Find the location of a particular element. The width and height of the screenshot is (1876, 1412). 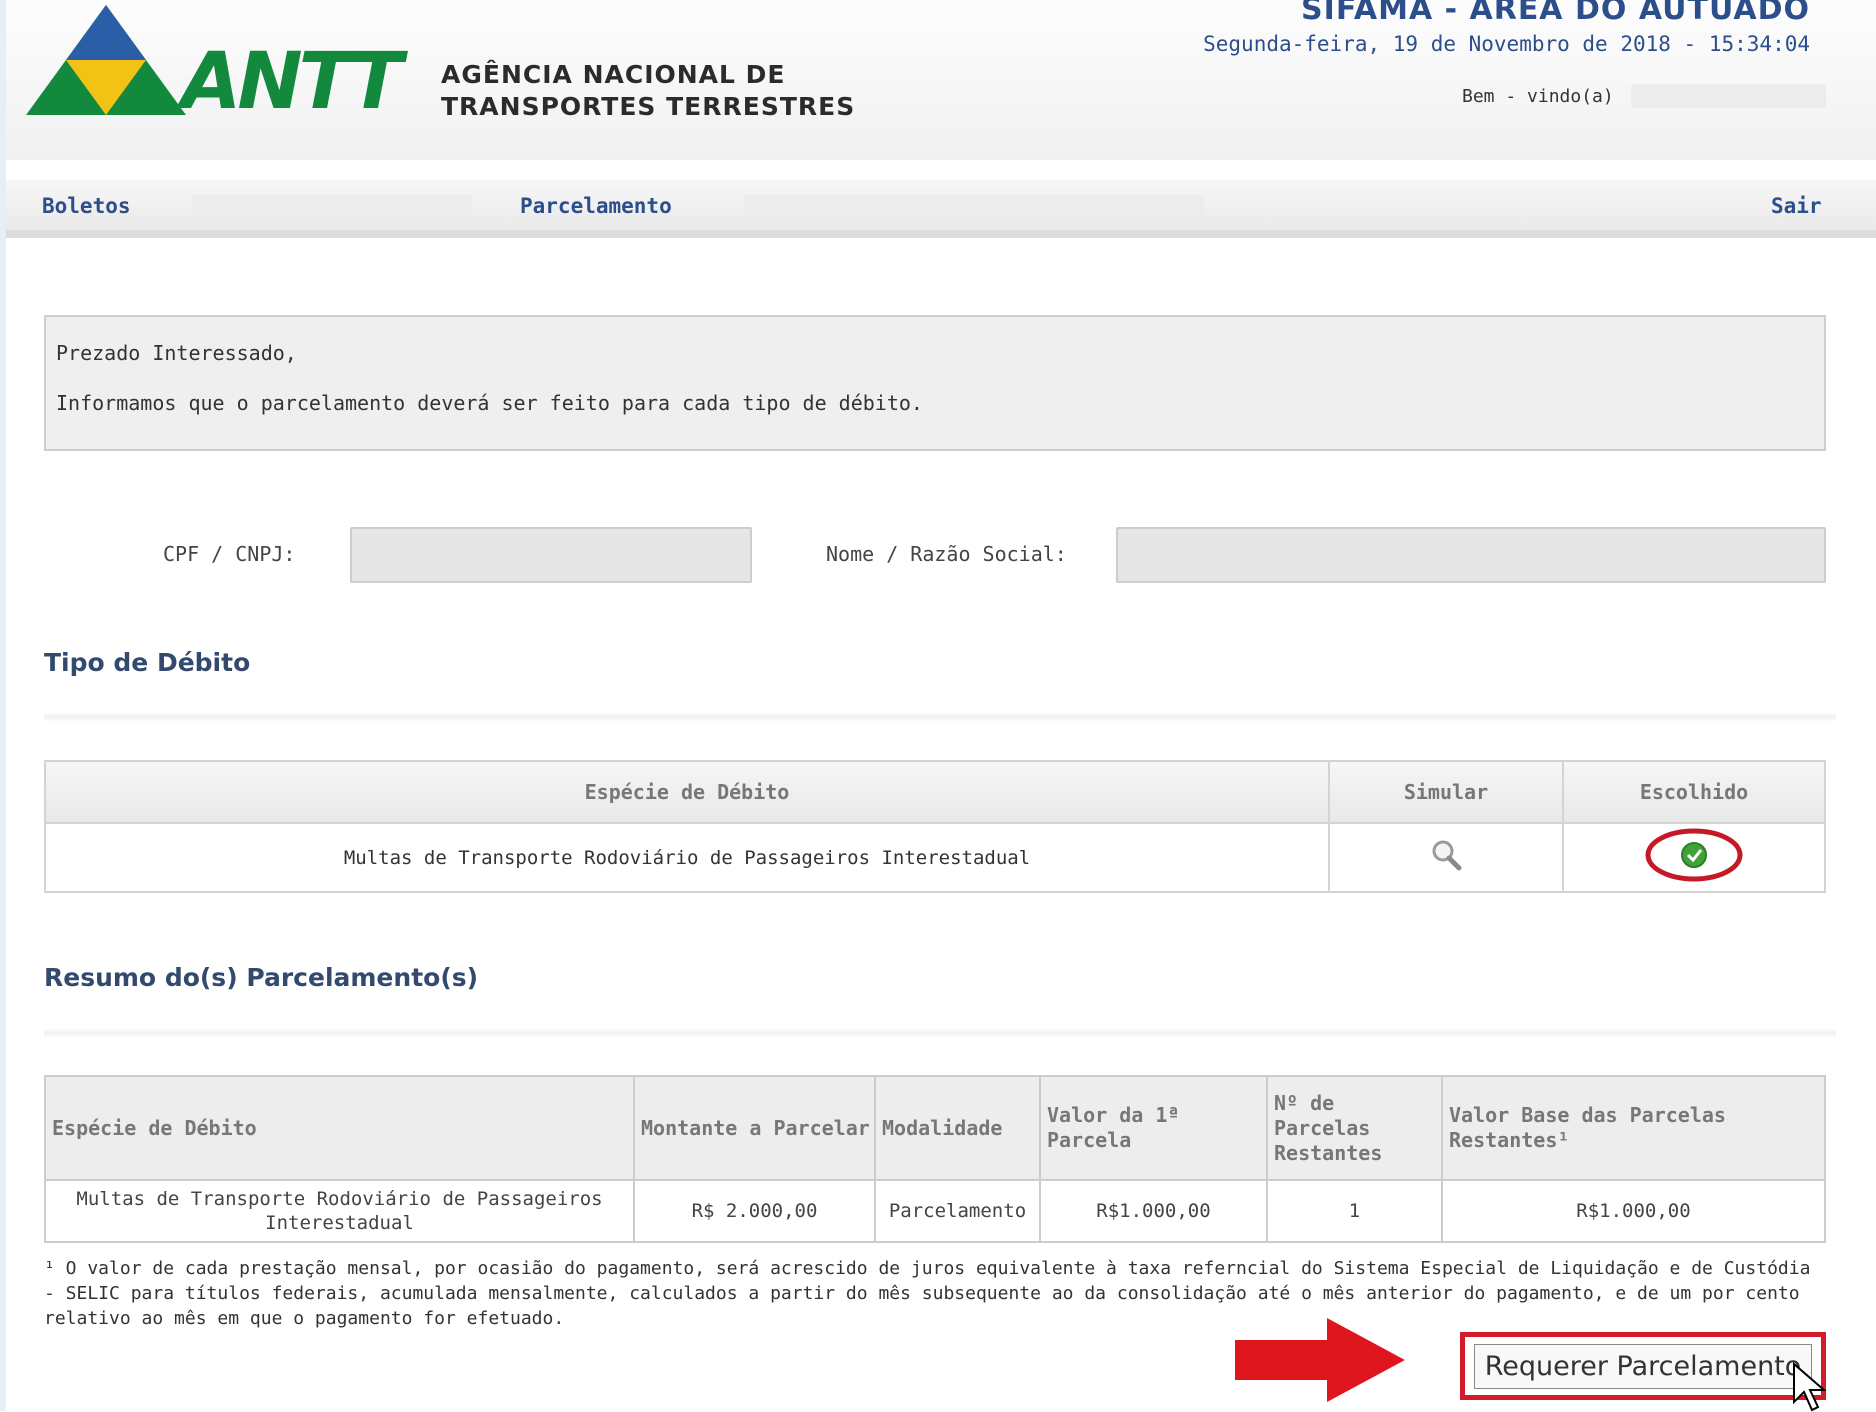

col-valor-base: Valor Base das Parcelas Restantes¹ is located at coordinates (1633, 1128).